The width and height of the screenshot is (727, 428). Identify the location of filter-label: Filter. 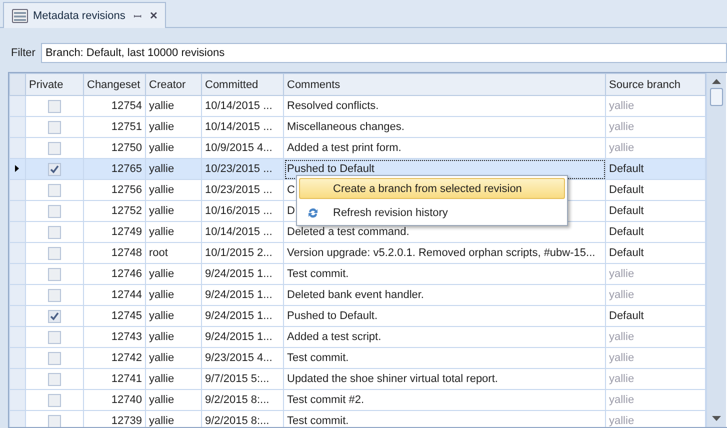
(23, 53).